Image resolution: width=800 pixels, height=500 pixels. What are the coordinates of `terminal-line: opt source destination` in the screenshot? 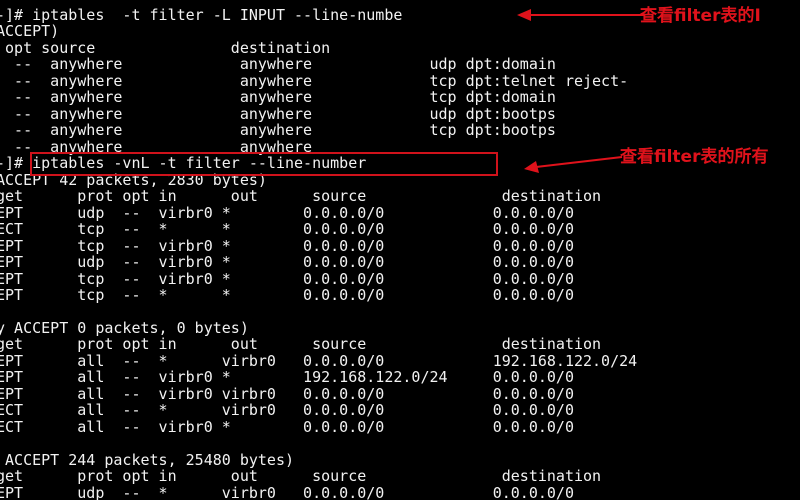 It's located at (165, 48).